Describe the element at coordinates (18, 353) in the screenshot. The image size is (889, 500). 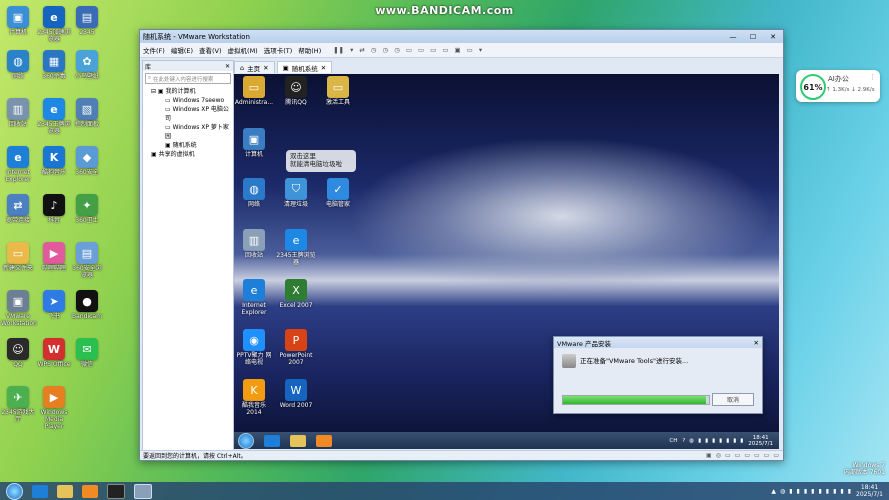
I see `desktop-icon: ☺ QQ` at that location.